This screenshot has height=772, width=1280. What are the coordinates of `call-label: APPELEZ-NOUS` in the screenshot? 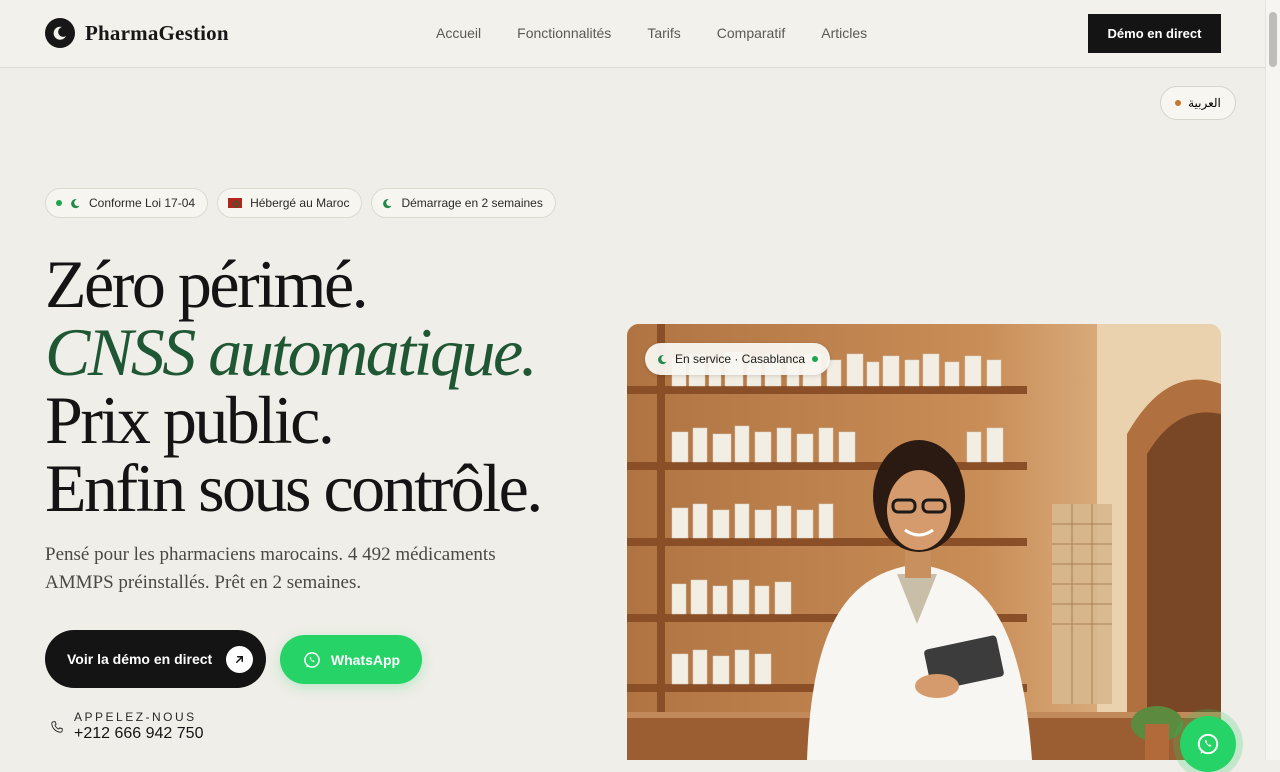 It's located at (135, 717).